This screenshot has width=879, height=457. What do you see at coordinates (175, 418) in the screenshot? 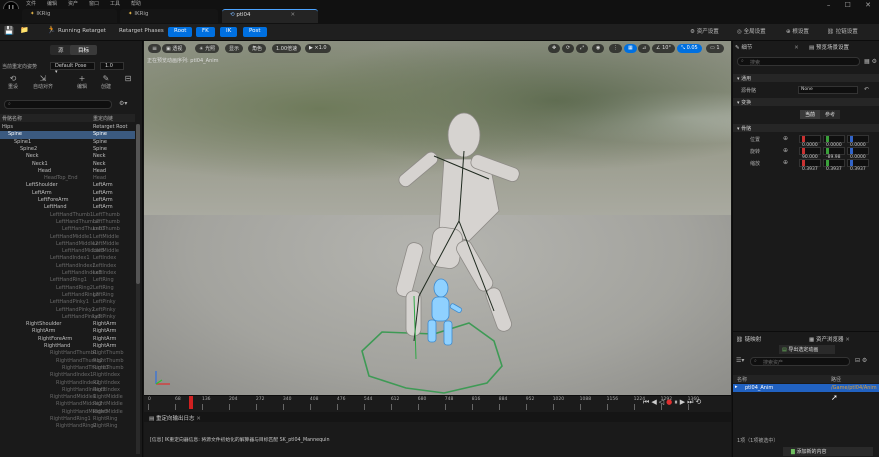
I see `output-log-tab: ▤ 重定向输出日志 ✕` at bounding box center [175, 418].